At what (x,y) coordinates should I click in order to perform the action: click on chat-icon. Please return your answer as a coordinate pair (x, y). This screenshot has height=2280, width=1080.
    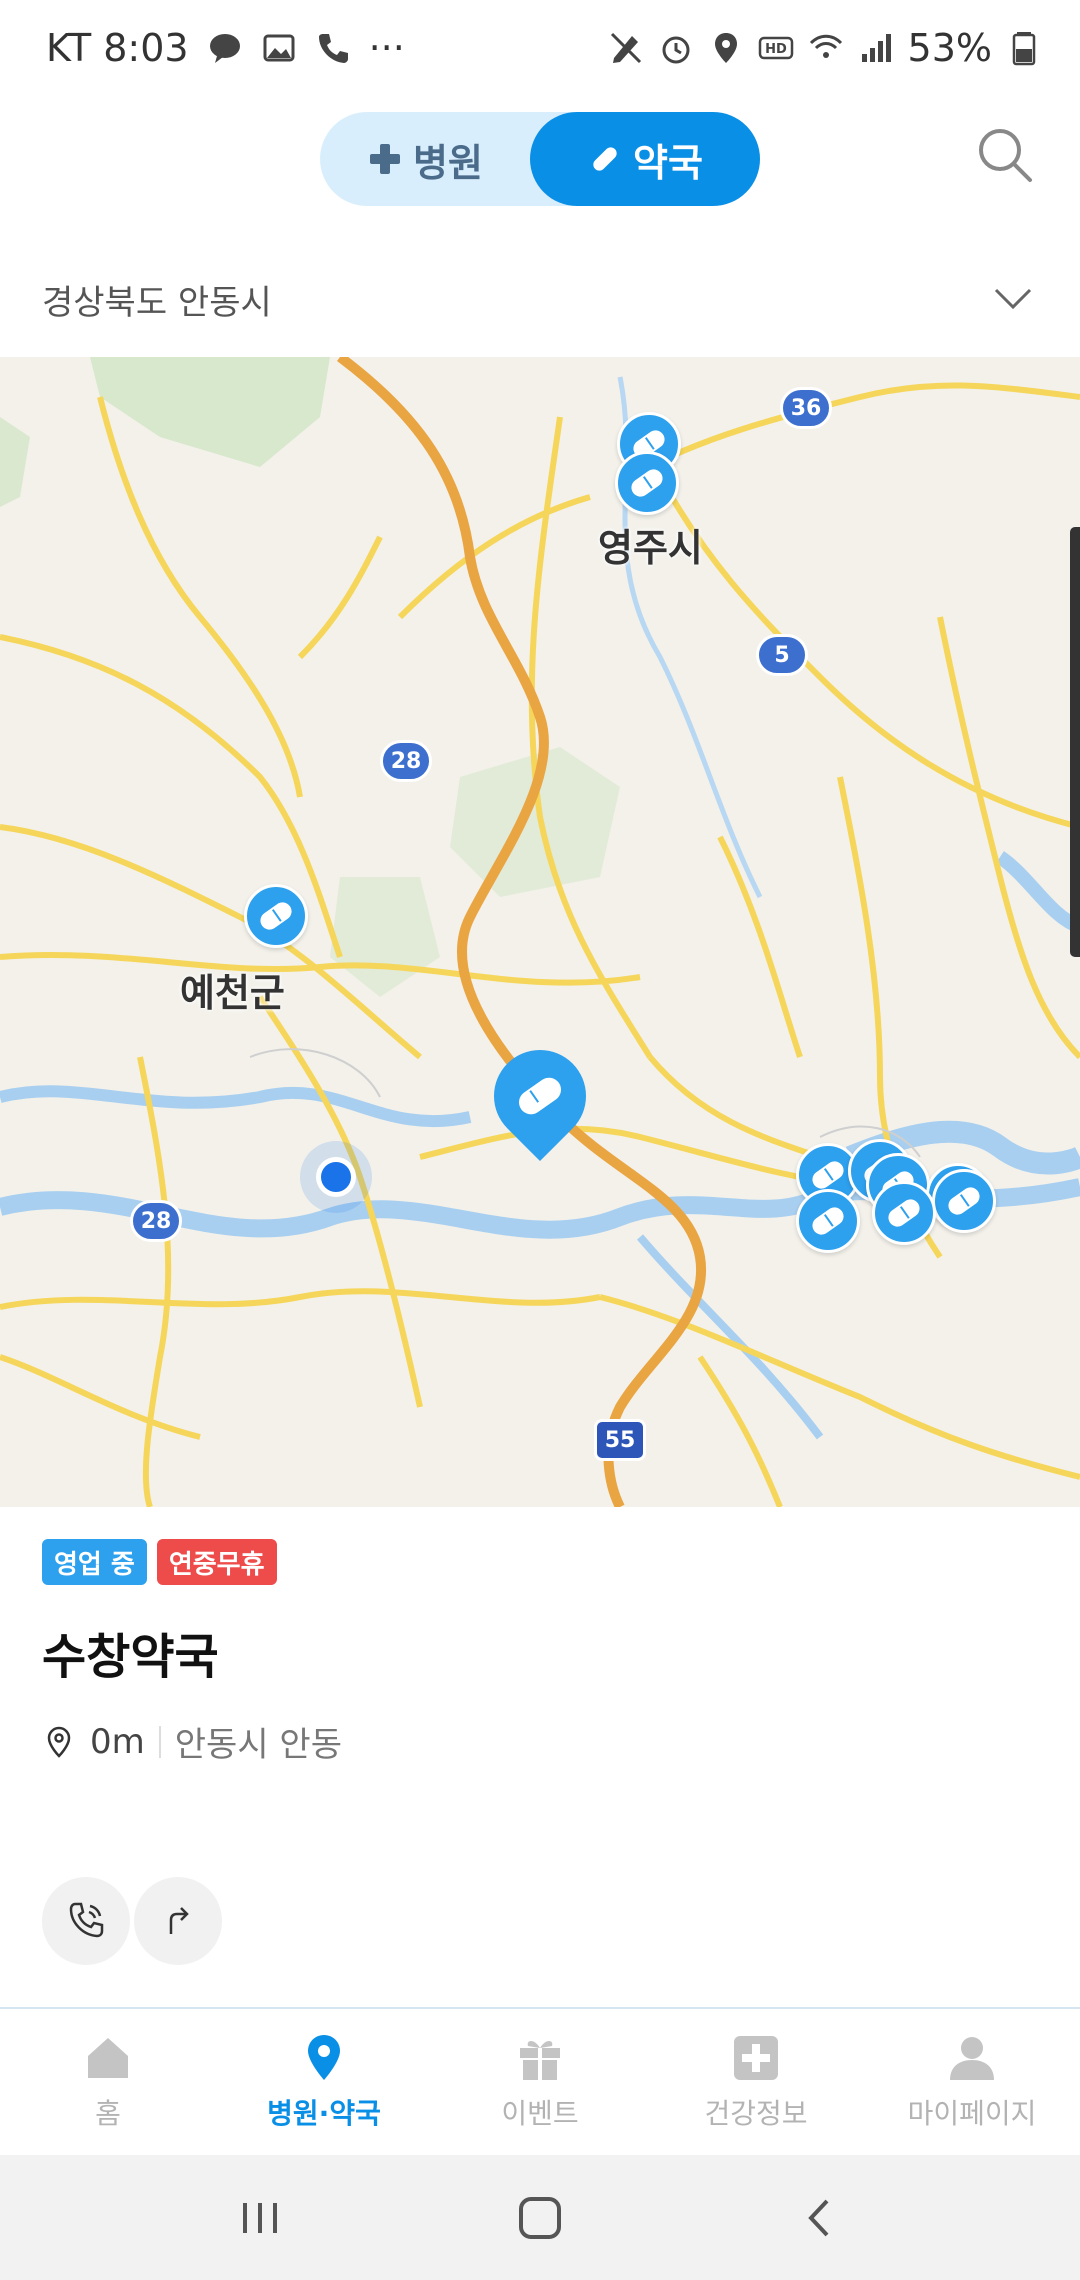
    Looking at the image, I should click on (224, 48).